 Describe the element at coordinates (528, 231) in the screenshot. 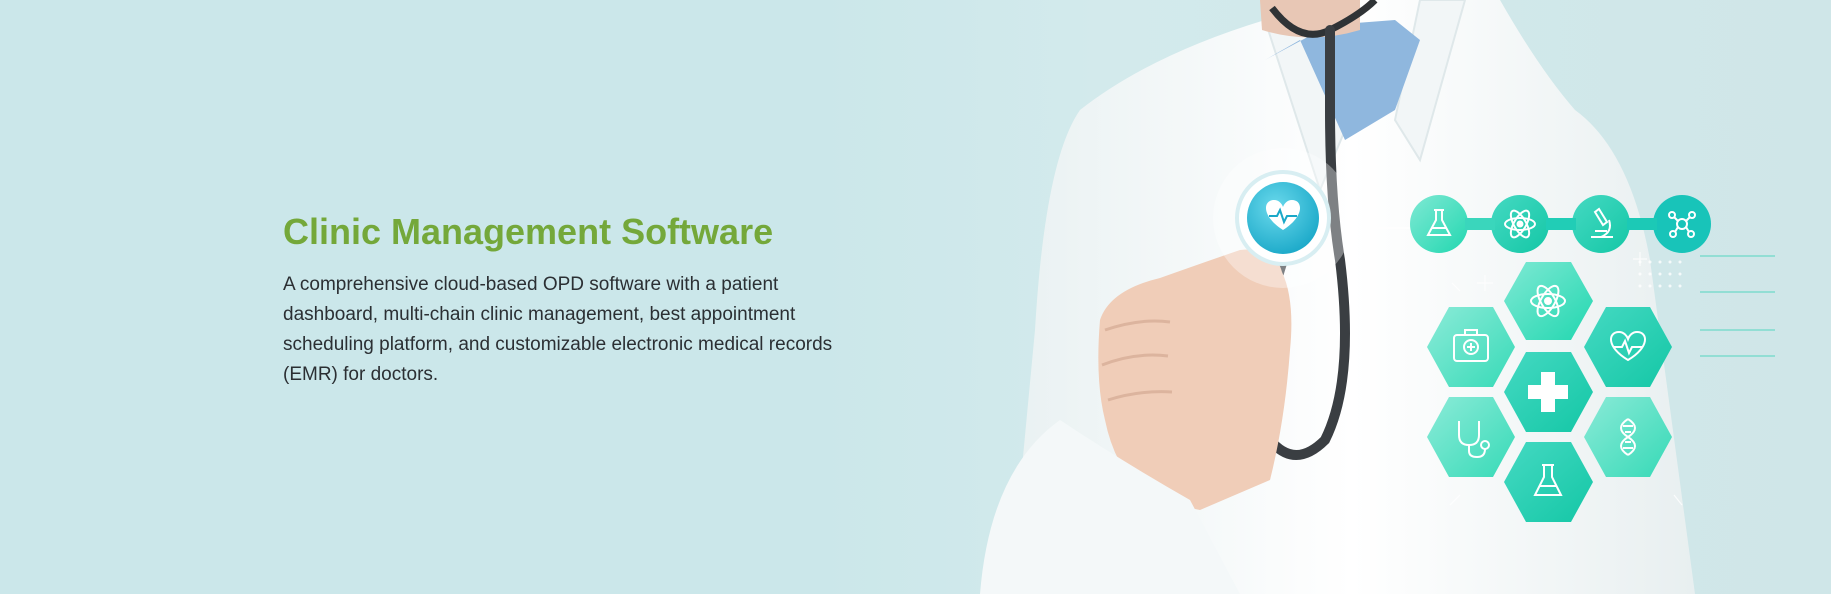

I see `page-title: Clinic Management Software` at that location.